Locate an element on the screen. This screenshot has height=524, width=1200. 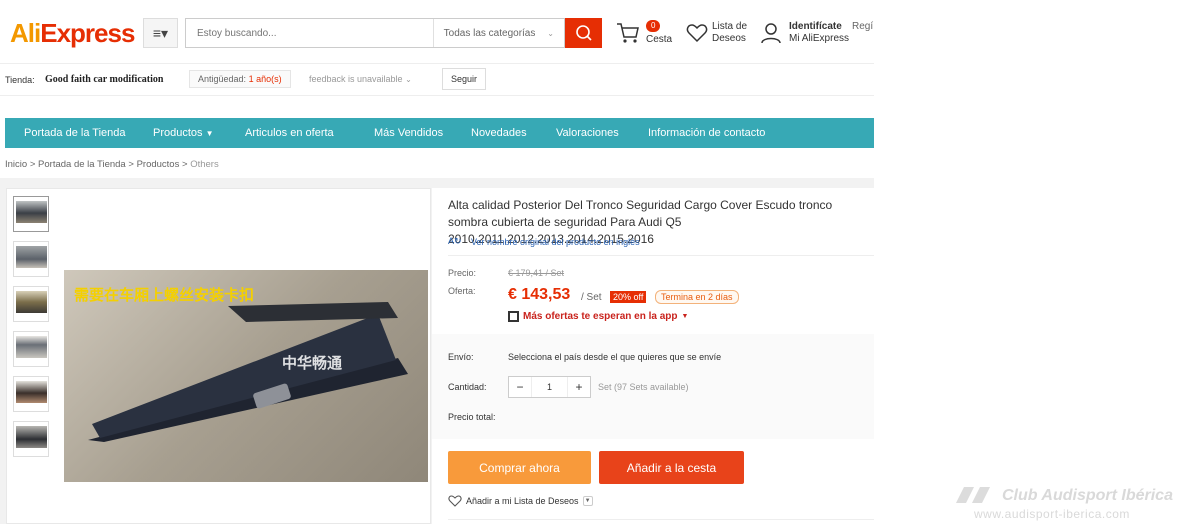
seniority-value: 1 año(s) is located at coordinates (265, 79).